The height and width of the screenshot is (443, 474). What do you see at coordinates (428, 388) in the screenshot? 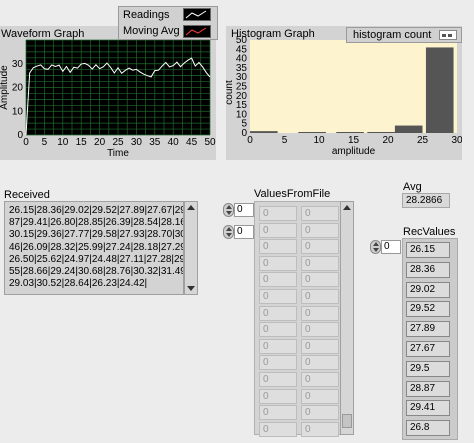
I see `rec-values-cell: 28.87` at bounding box center [428, 388].